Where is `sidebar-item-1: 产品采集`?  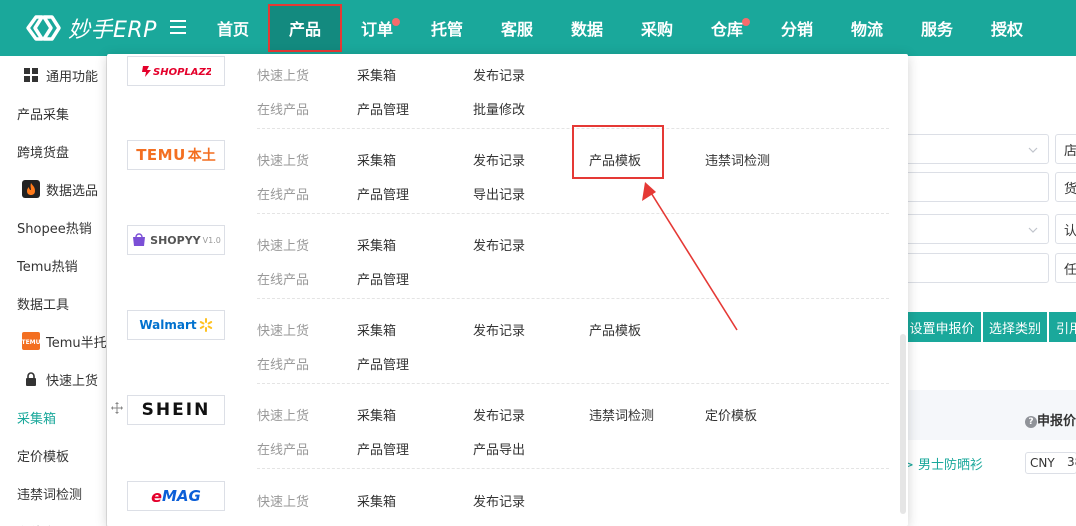
sidebar-item-1: 产品采集 is located at coordinates (53, 113).